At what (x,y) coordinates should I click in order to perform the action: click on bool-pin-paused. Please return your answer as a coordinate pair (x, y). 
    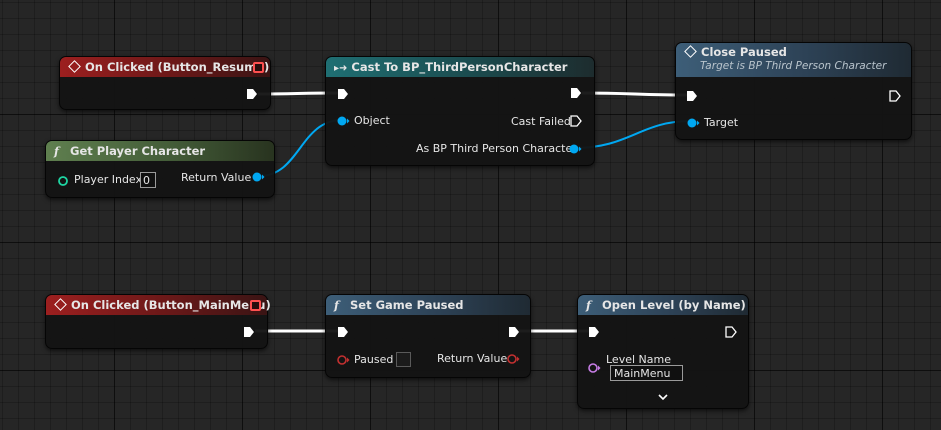
    Looking at the image, I should click on (343, 360).